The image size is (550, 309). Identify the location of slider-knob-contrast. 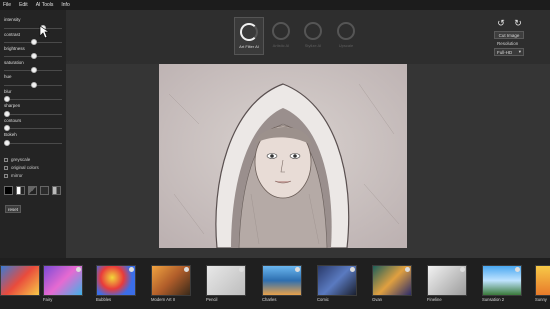
(34, 42).